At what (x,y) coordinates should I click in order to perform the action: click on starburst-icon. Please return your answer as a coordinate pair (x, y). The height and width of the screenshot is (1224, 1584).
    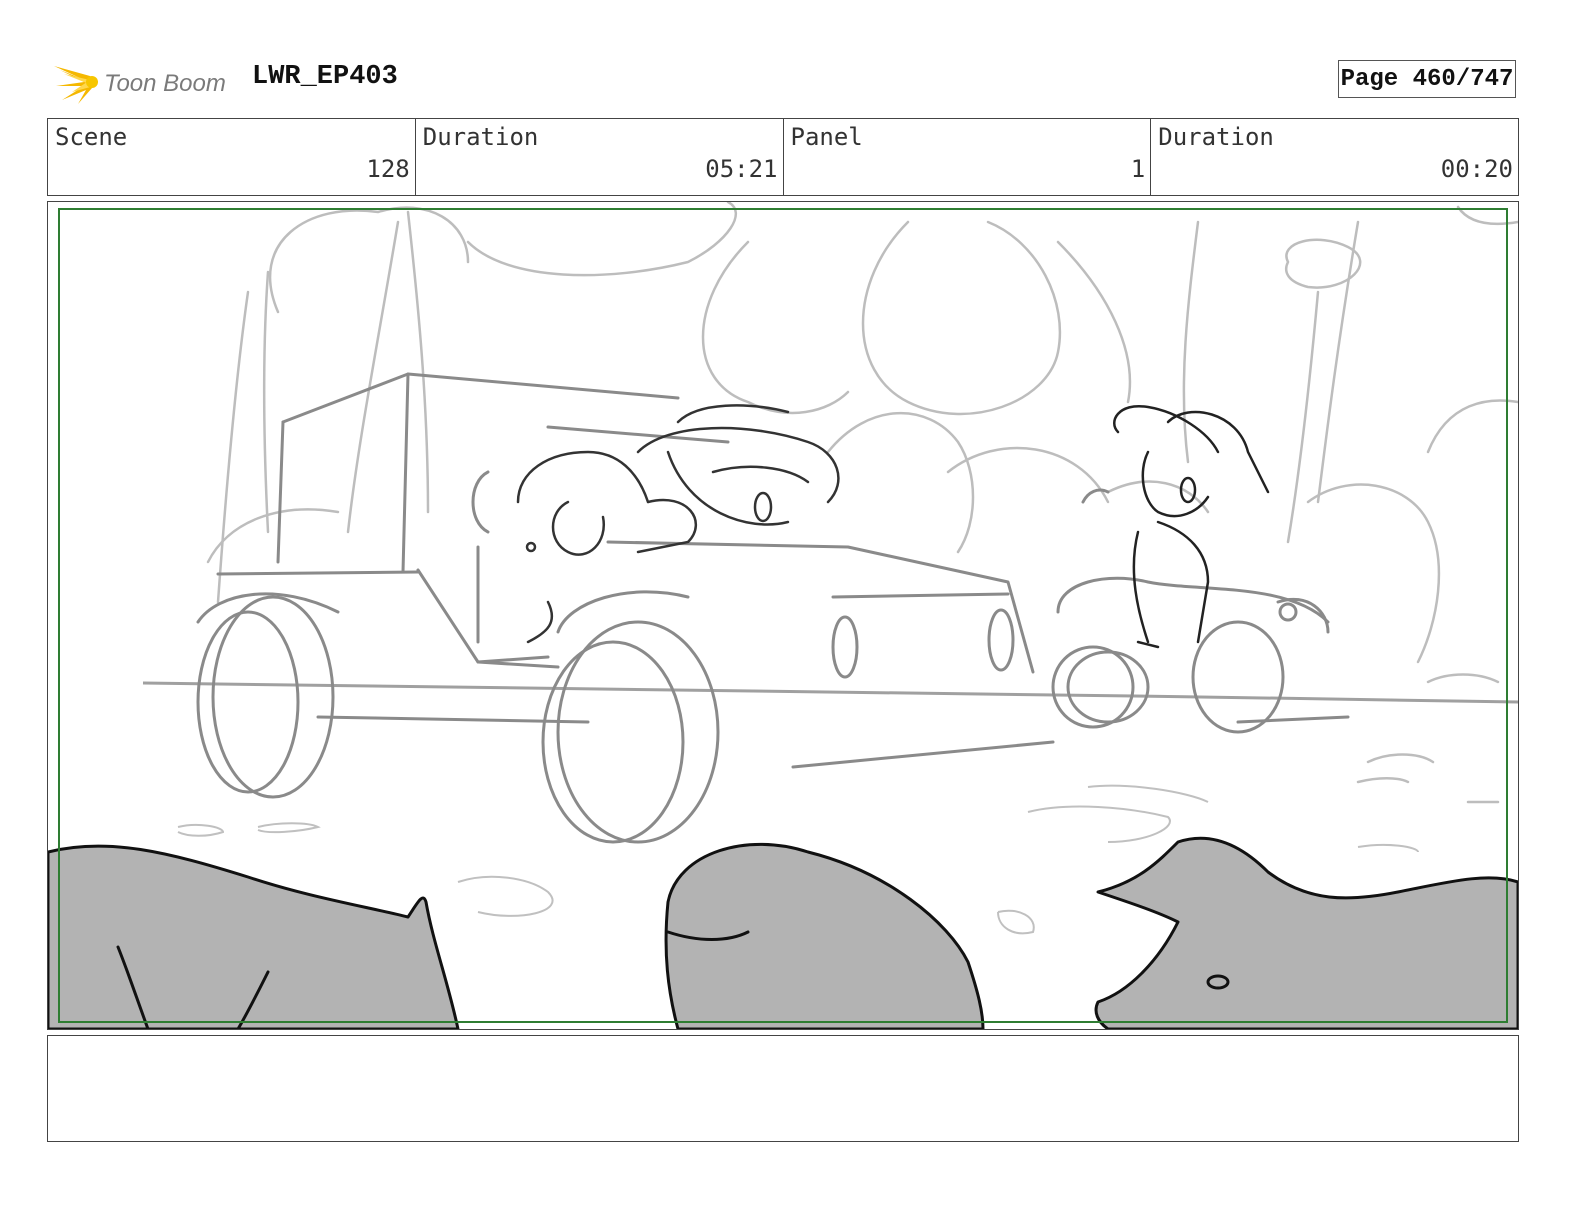
    Looking at the image, I should click on (76, 85).